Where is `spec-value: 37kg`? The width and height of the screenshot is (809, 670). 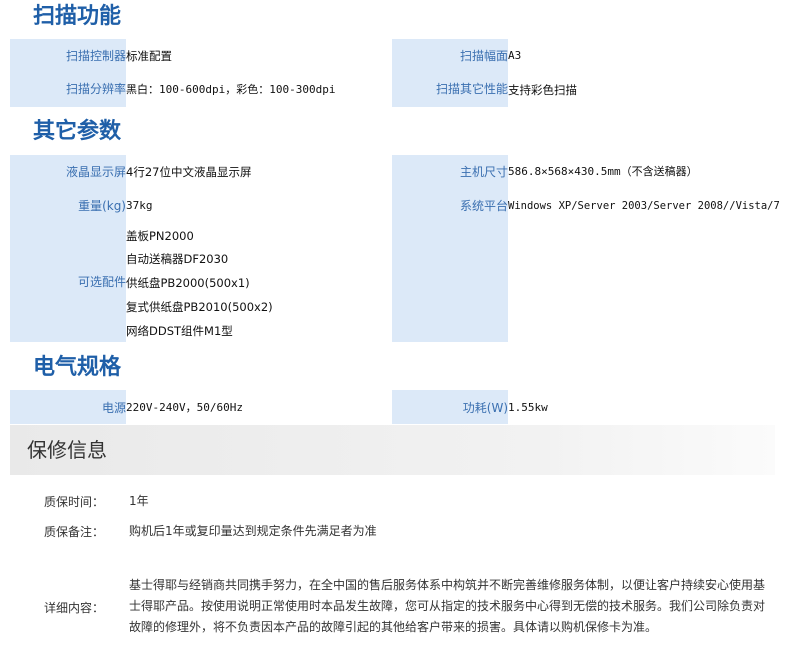 spec-value: 37kg is located at coordinates (139, 205).